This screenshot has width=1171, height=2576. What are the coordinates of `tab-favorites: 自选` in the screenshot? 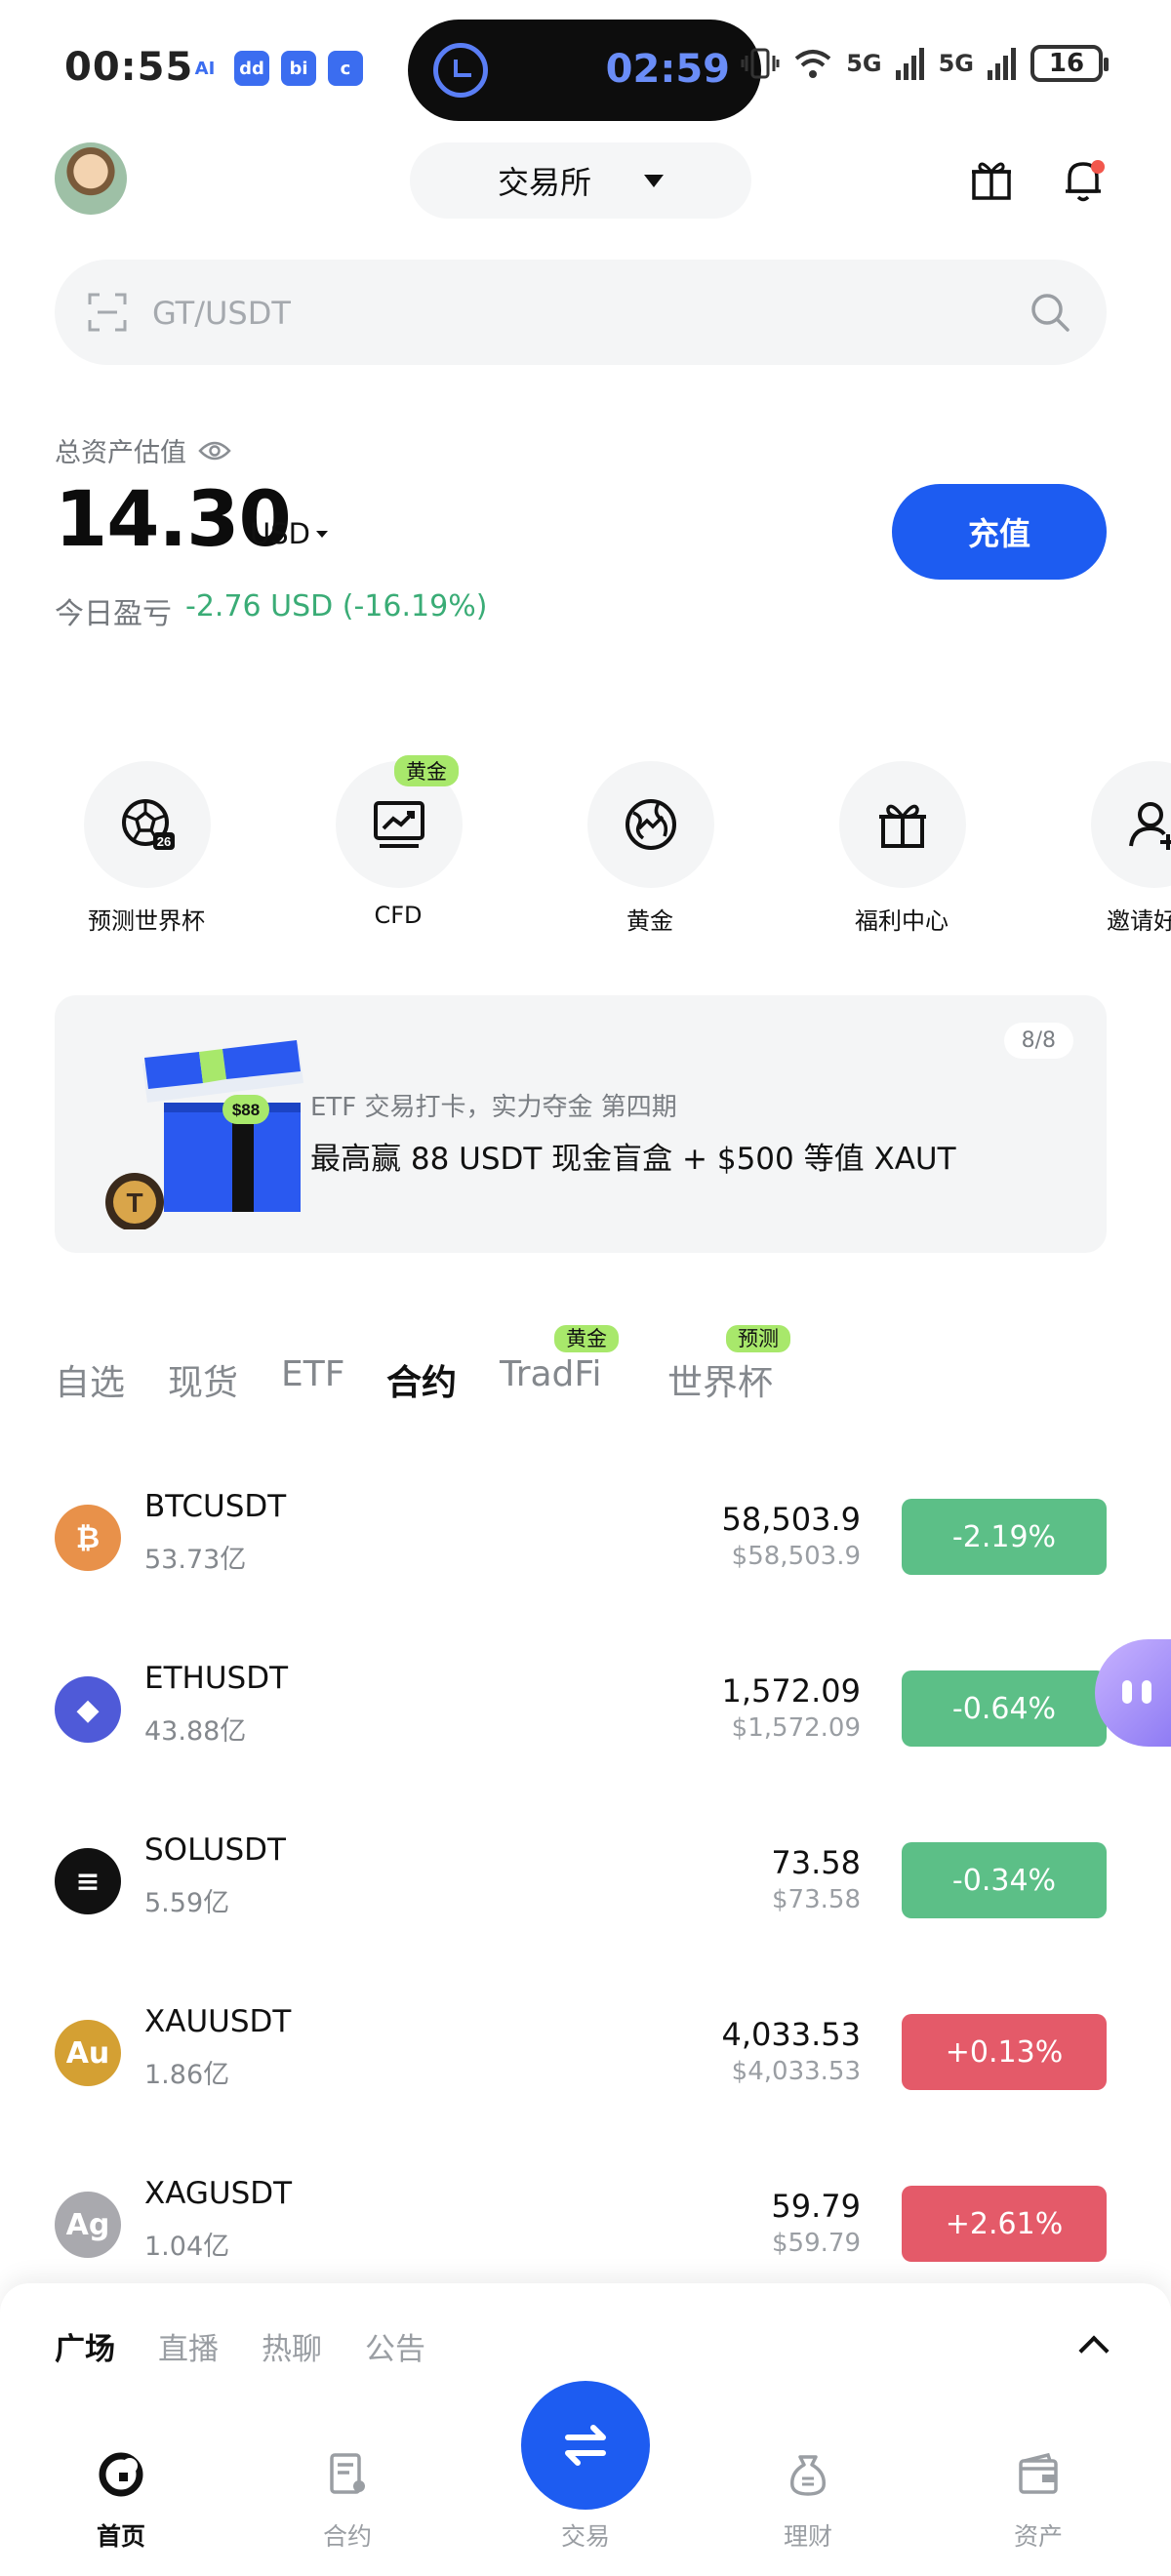 It's located at (90, 1379).